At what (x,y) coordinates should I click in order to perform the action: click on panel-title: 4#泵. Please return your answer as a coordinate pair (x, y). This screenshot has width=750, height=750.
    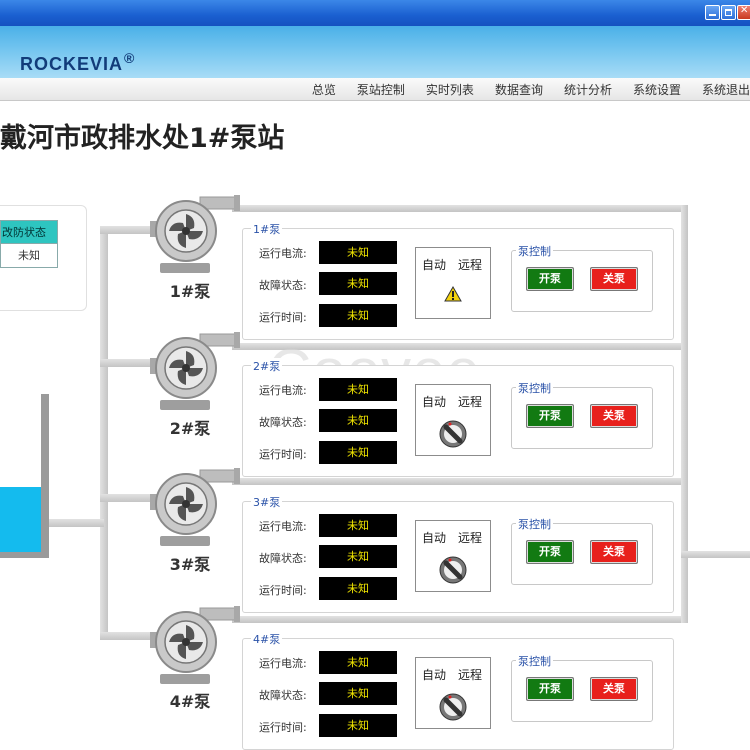
    Looking at the image, I should click on (267, 639).